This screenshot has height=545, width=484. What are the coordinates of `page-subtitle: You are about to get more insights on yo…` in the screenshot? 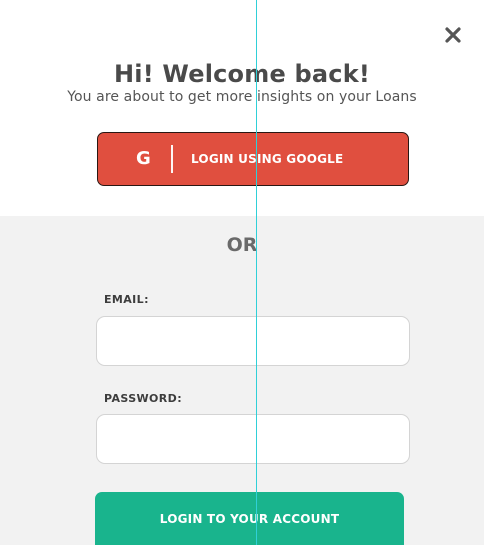 It's located at (242, 97).